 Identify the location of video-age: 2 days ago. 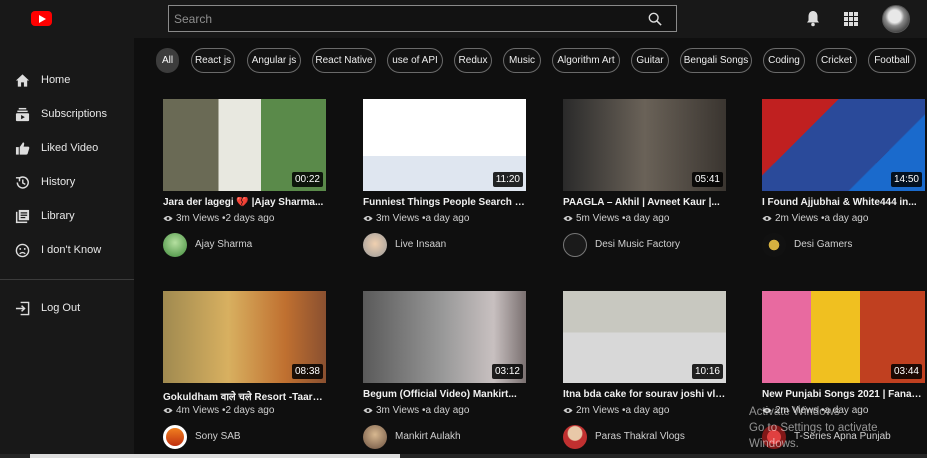
(250, 218).